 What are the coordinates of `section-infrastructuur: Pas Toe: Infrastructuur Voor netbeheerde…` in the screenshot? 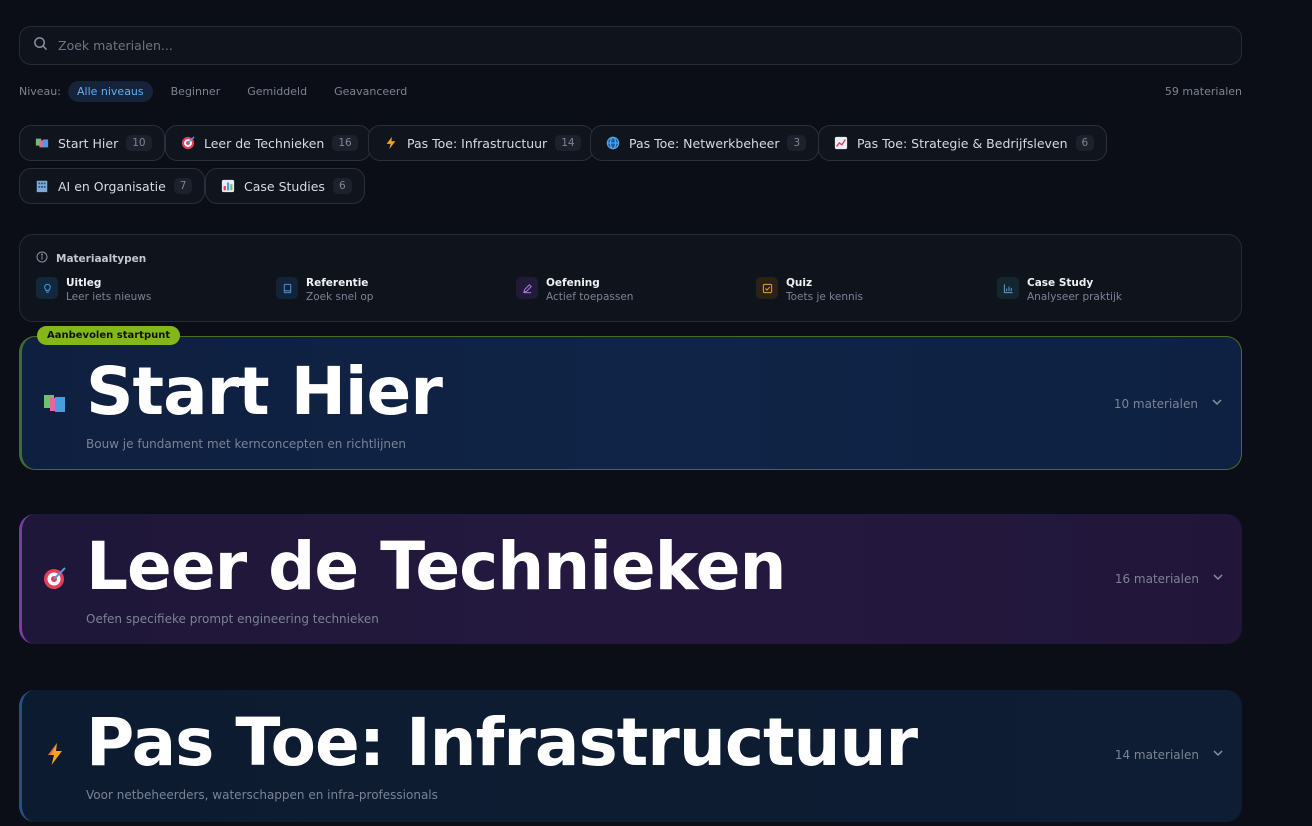 It's located at (630, 756).